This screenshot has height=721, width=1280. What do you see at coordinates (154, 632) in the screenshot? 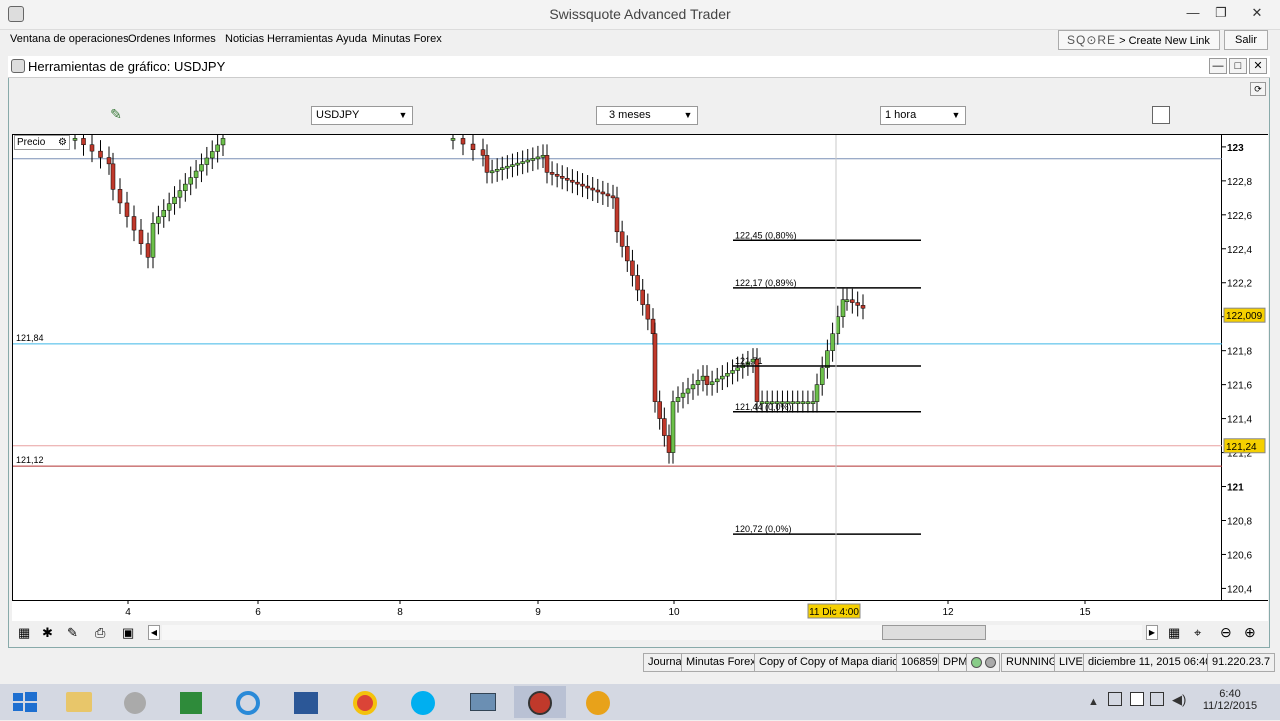
I see `scroll-left-button: ◀` at bounding box center [154, 632].